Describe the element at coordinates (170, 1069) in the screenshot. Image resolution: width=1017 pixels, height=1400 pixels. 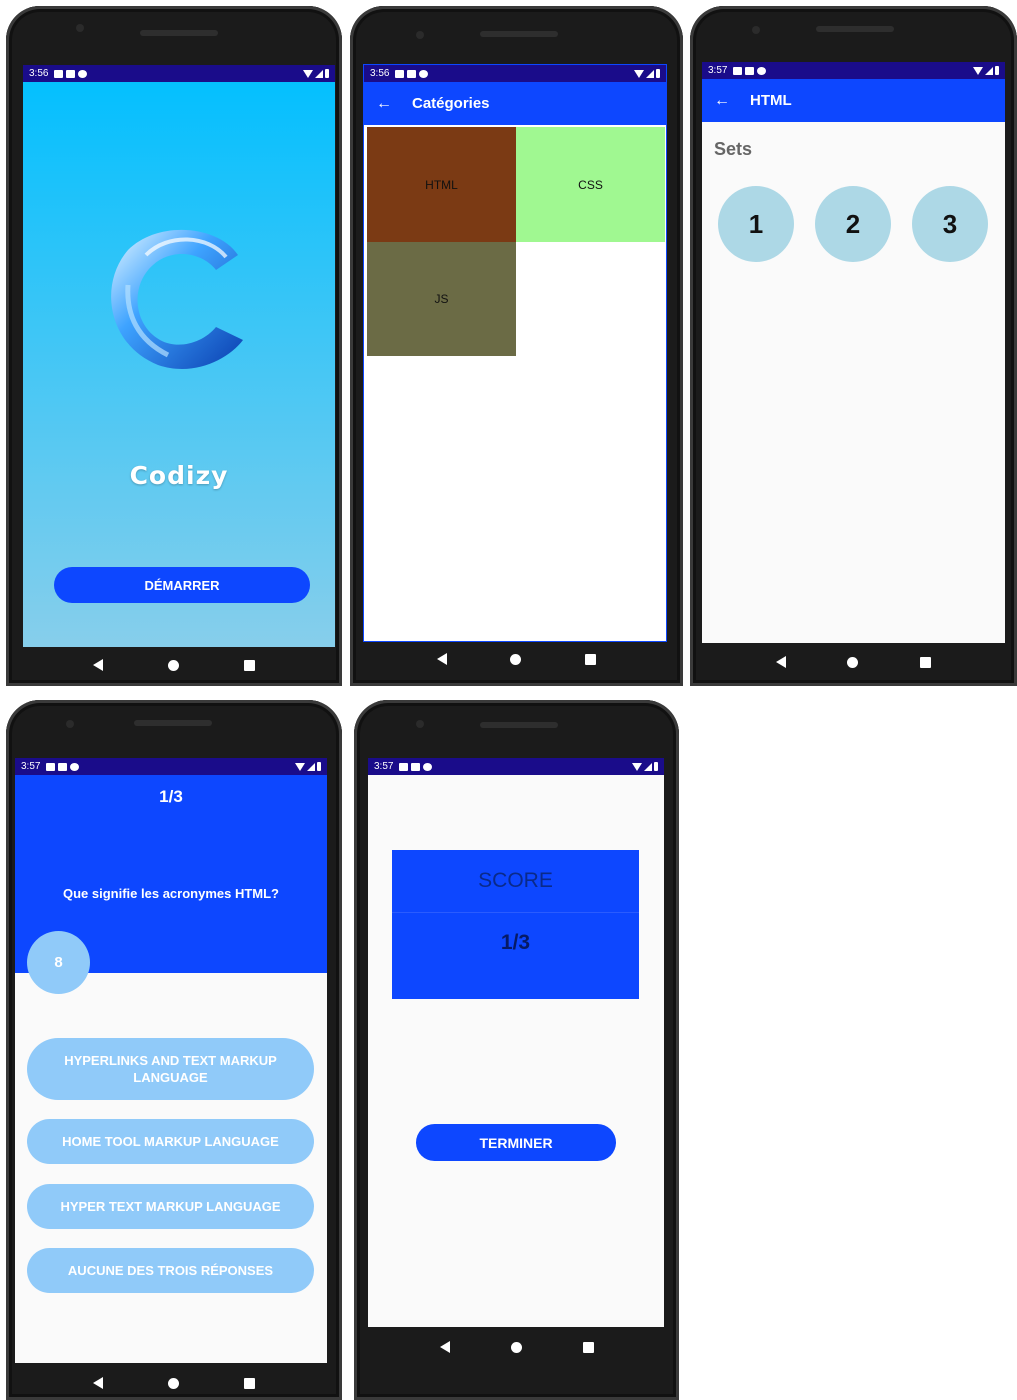
I see `answer-button-1: HYPERLINKS AND TEXT MARKUP LANGUAGE` at that location.